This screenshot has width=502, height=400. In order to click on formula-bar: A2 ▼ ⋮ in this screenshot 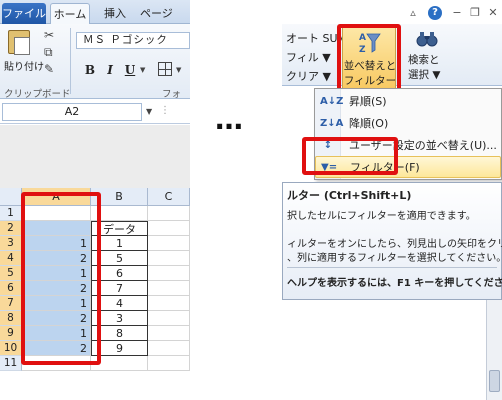, I will do `click(95, 112)`.